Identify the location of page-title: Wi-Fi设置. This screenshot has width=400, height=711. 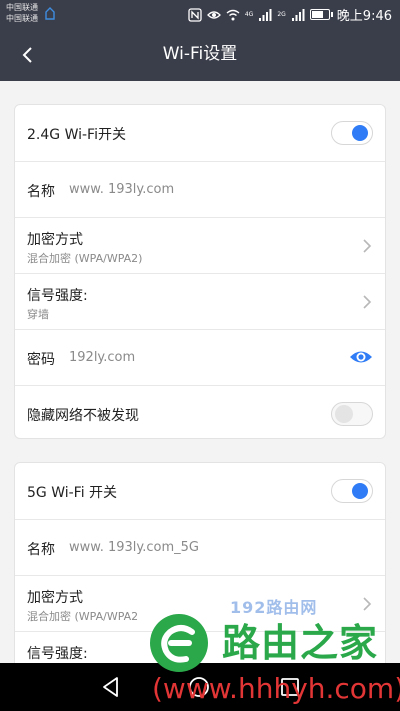
(200, 54).